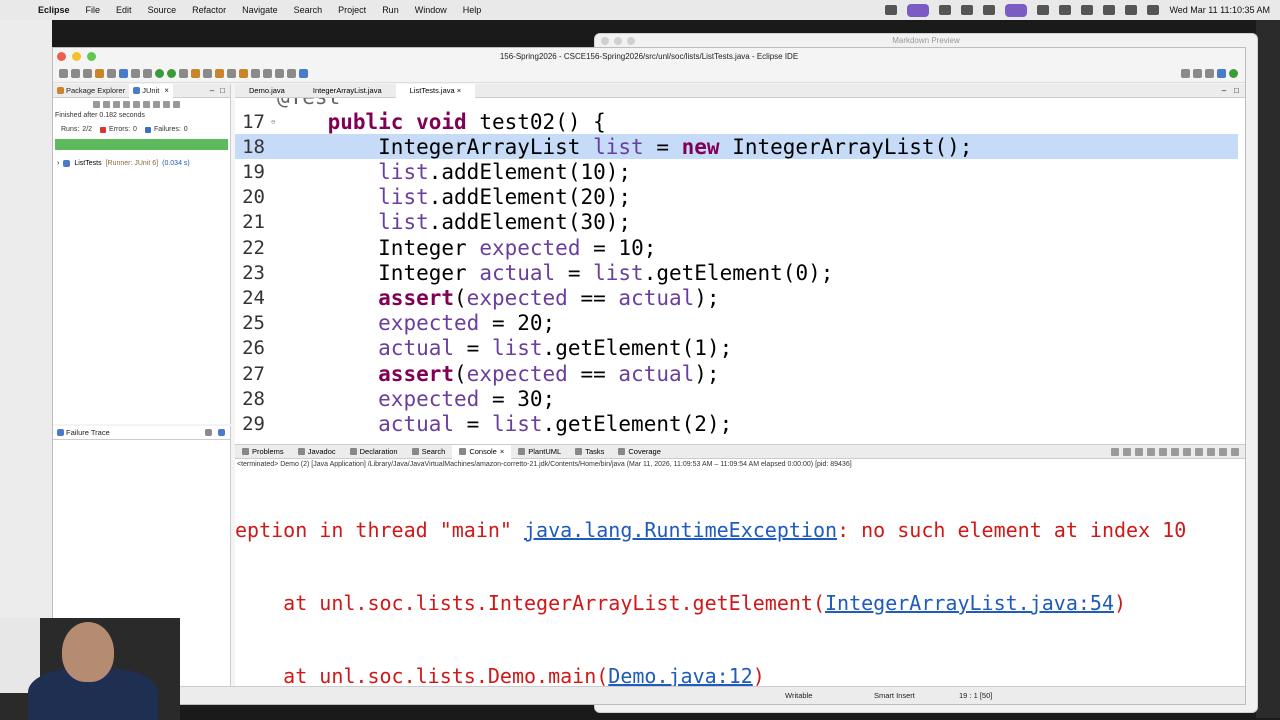 This screenshot has height=720, width=1280. What do you see at coordinates (1219, 10) in the screenshot?
I see `menubar-clock: Wed Mar 11 11:10:35 AM` at bounding box center [1219, 10].